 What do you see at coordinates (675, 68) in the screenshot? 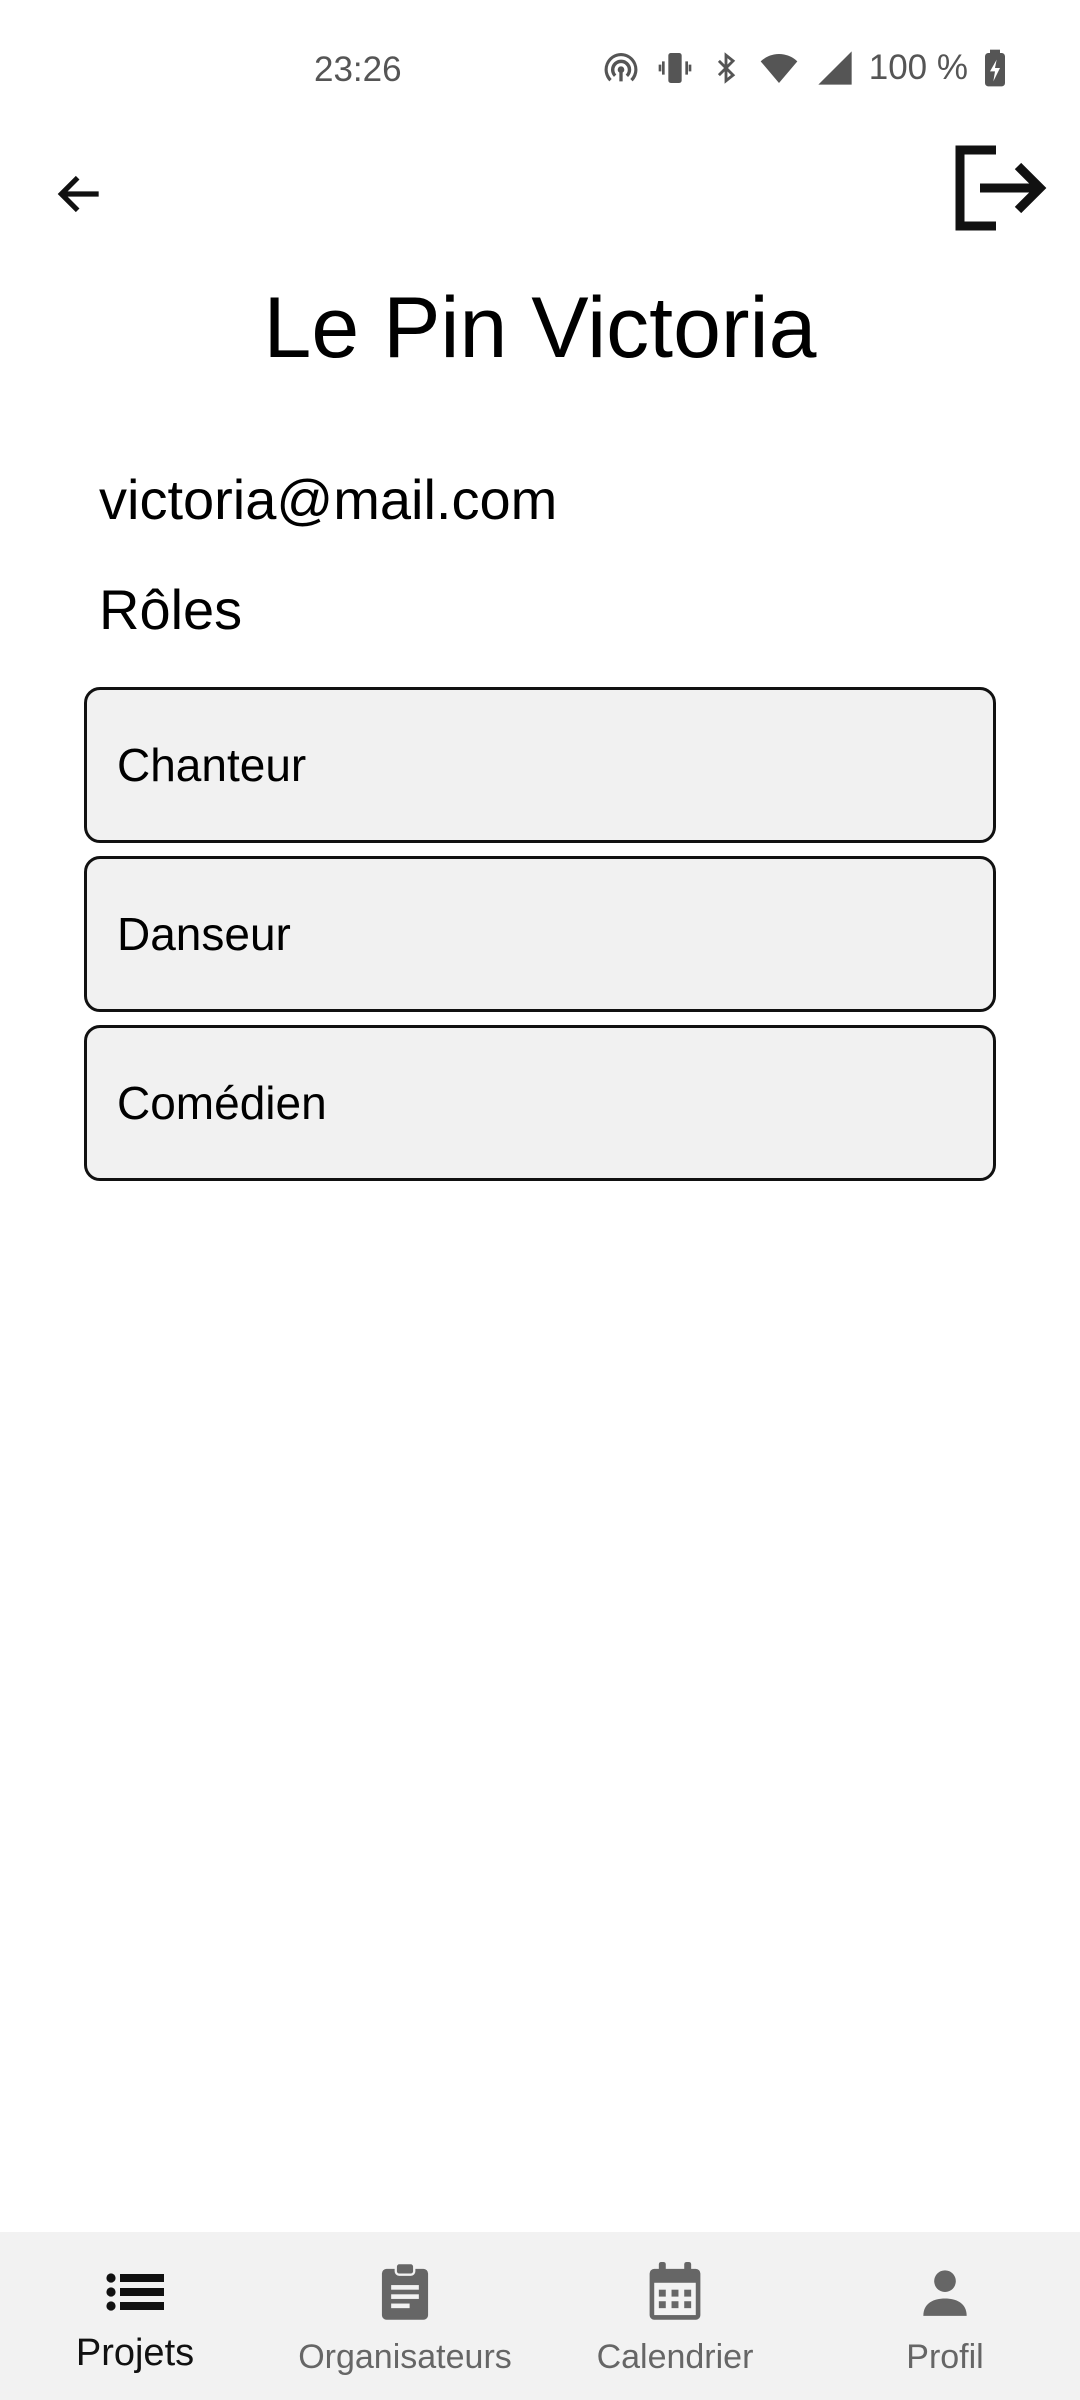
I see `vibrate-icon` at bounding box center [675, 68].